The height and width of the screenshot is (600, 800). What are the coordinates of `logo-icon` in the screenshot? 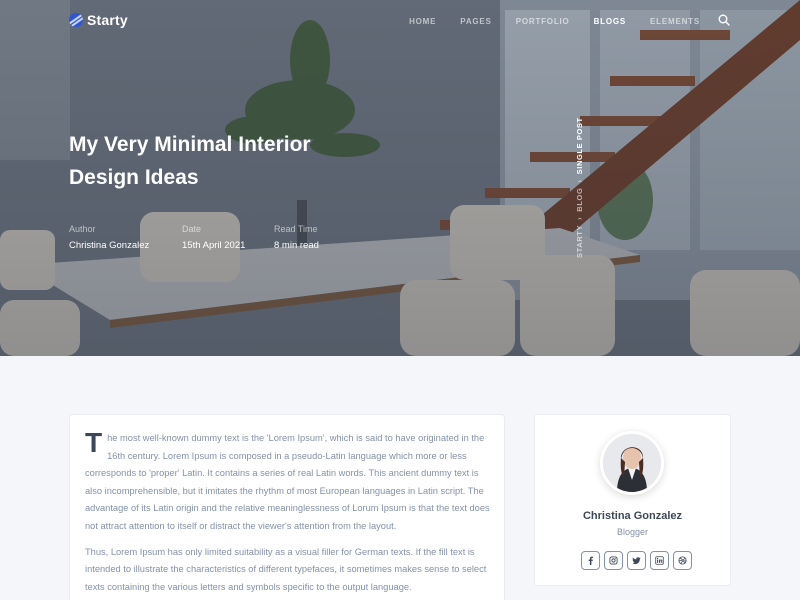 It's located at (76, 20).